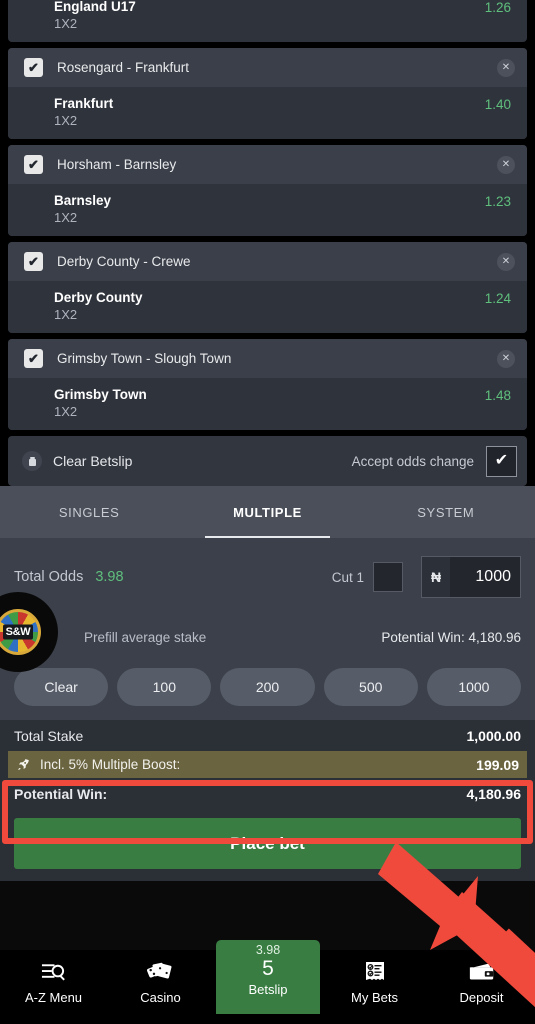  What do you see at coordinates (53, 997) in the screenshot?
I see `nav-label: A-Z Menu` at bounding box center [53, 997].